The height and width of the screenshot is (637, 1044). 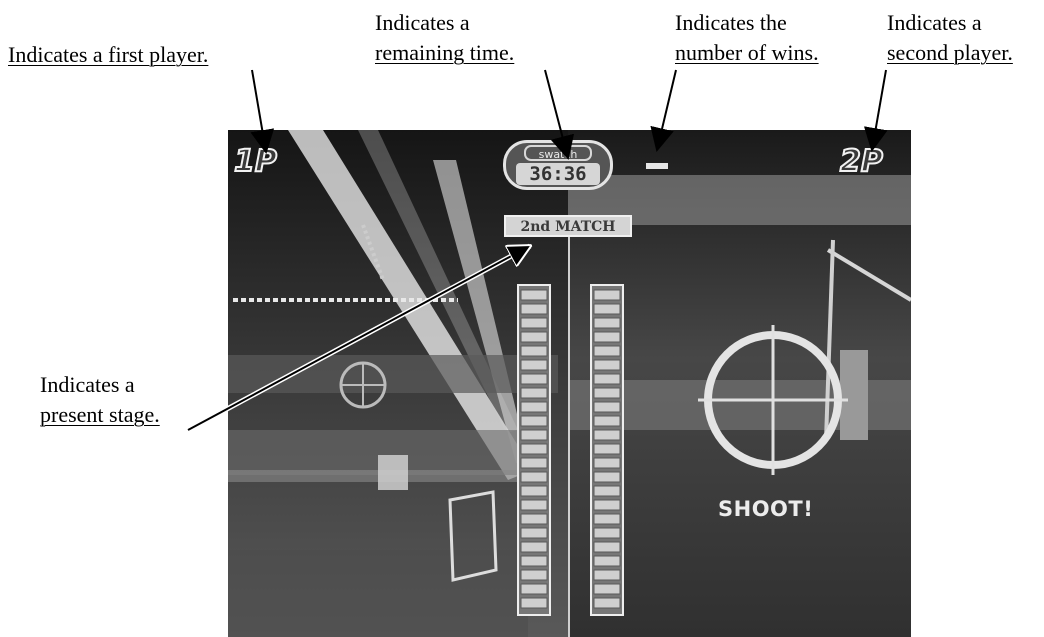 What do you see at coordinates (875, 110) in the screenshot?
I see `arrow-second-player` at bounding box center [875, 110].